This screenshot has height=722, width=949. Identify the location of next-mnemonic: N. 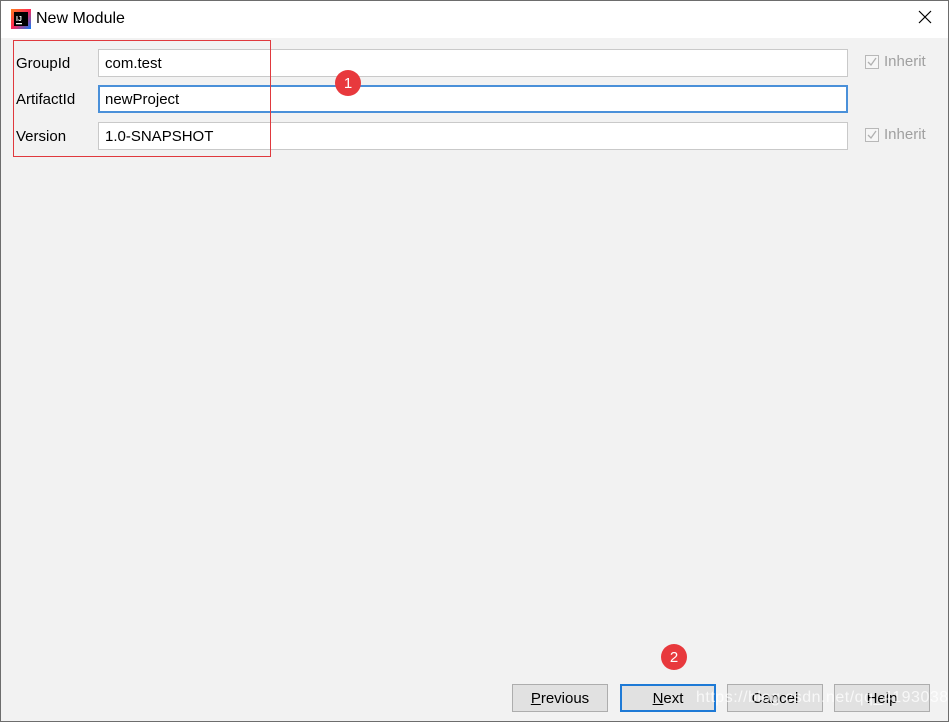
(658, 698).